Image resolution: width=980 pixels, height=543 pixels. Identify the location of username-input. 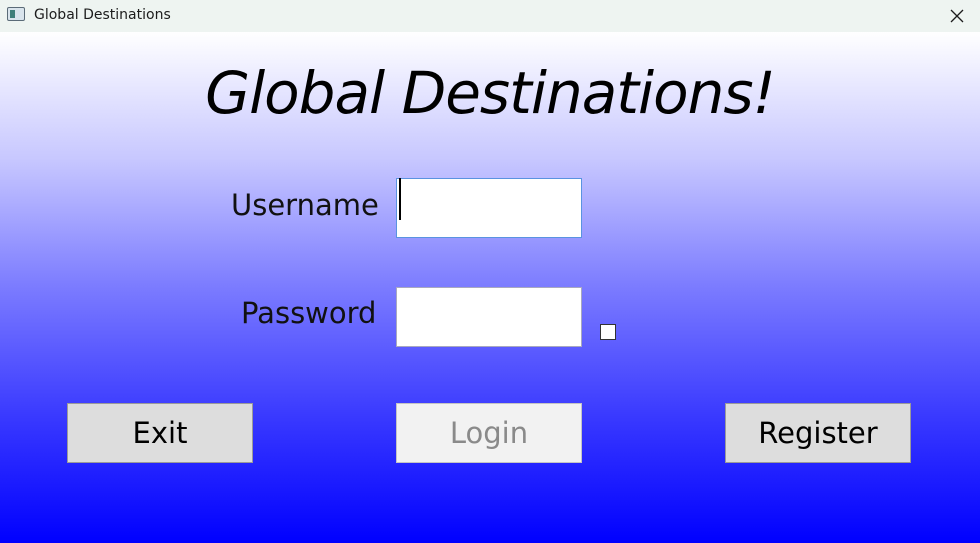
(489, 208).